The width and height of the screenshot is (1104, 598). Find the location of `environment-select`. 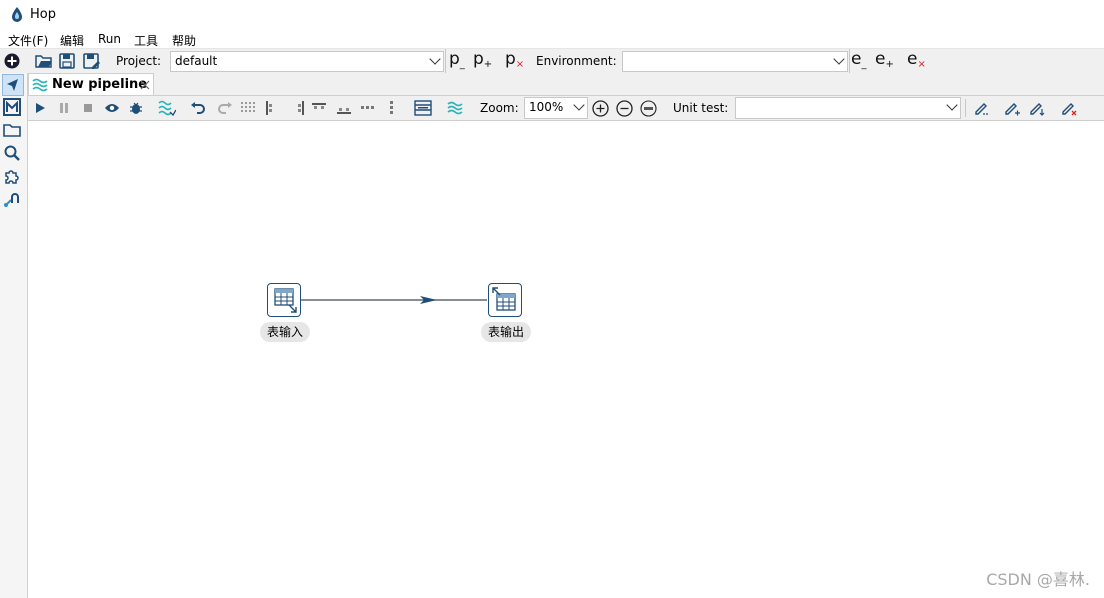

environment-select is located at coordinates (735, 61).